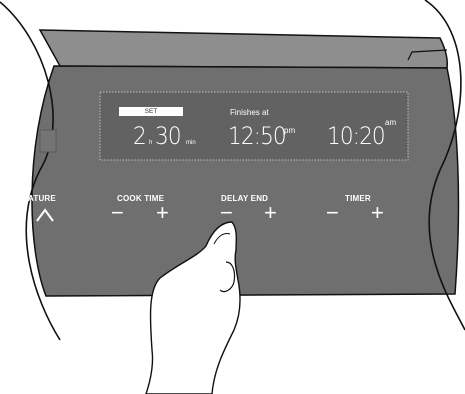  I want to click on cook-time-minutes: 30, so click(168, 136).